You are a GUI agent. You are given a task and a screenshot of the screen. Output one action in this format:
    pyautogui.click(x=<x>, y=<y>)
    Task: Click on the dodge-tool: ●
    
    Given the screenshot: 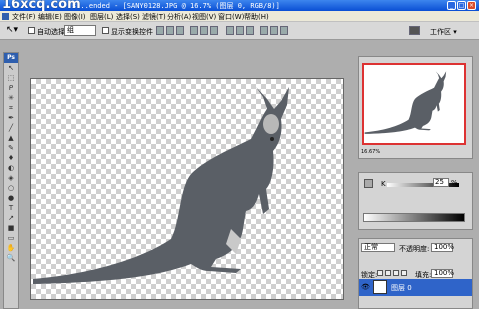 What is the action you would take?
    pyautogui.click(x=11, y=198)
    